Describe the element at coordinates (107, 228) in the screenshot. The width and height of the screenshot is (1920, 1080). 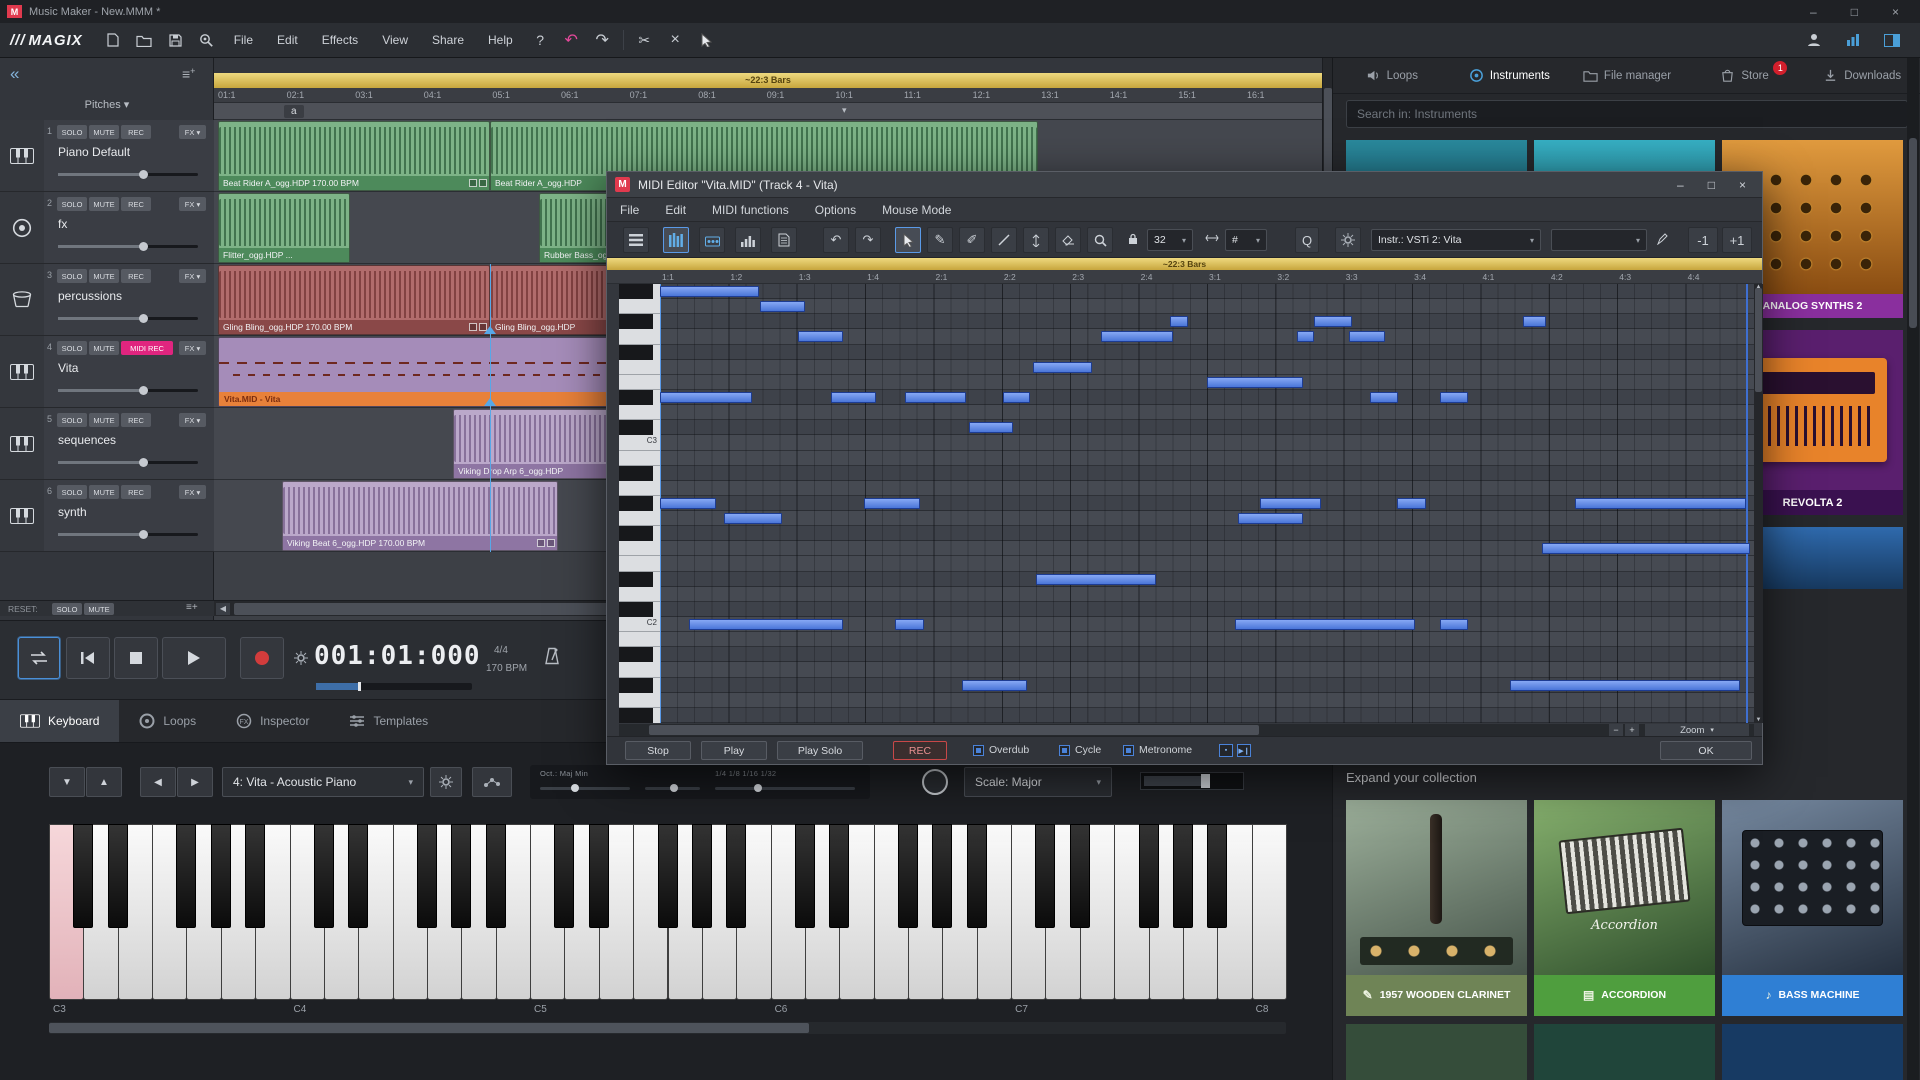
I see `track-header-2: 2 SOLO MUTE REC FX ▾ fx` at that location.